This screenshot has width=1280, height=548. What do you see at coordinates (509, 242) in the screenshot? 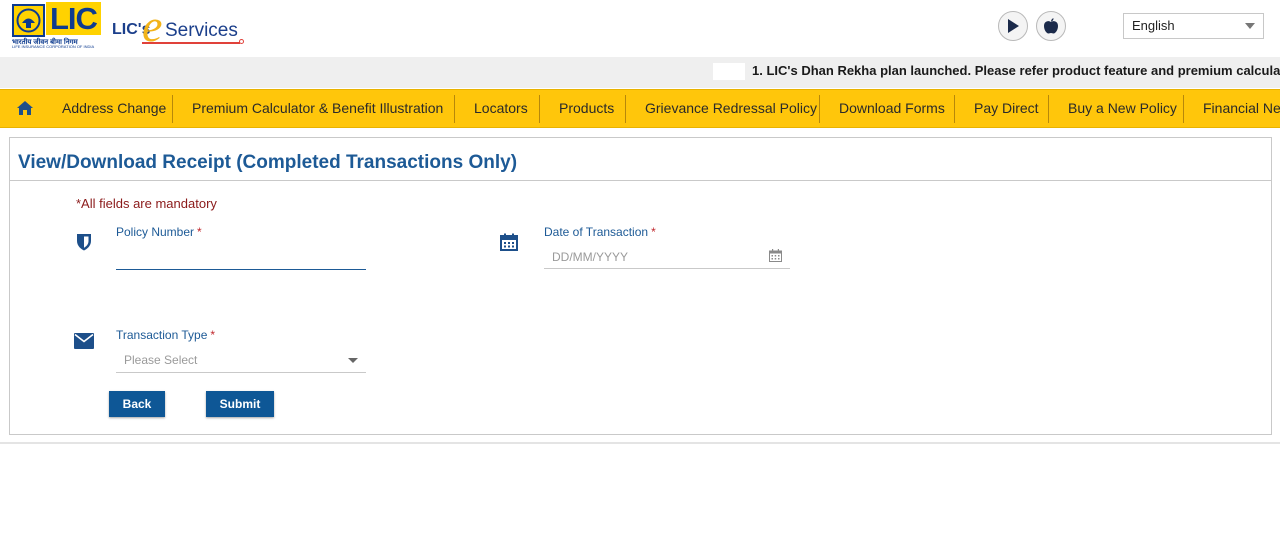
I see `calendar-icon` at bounding box center [509, 242].